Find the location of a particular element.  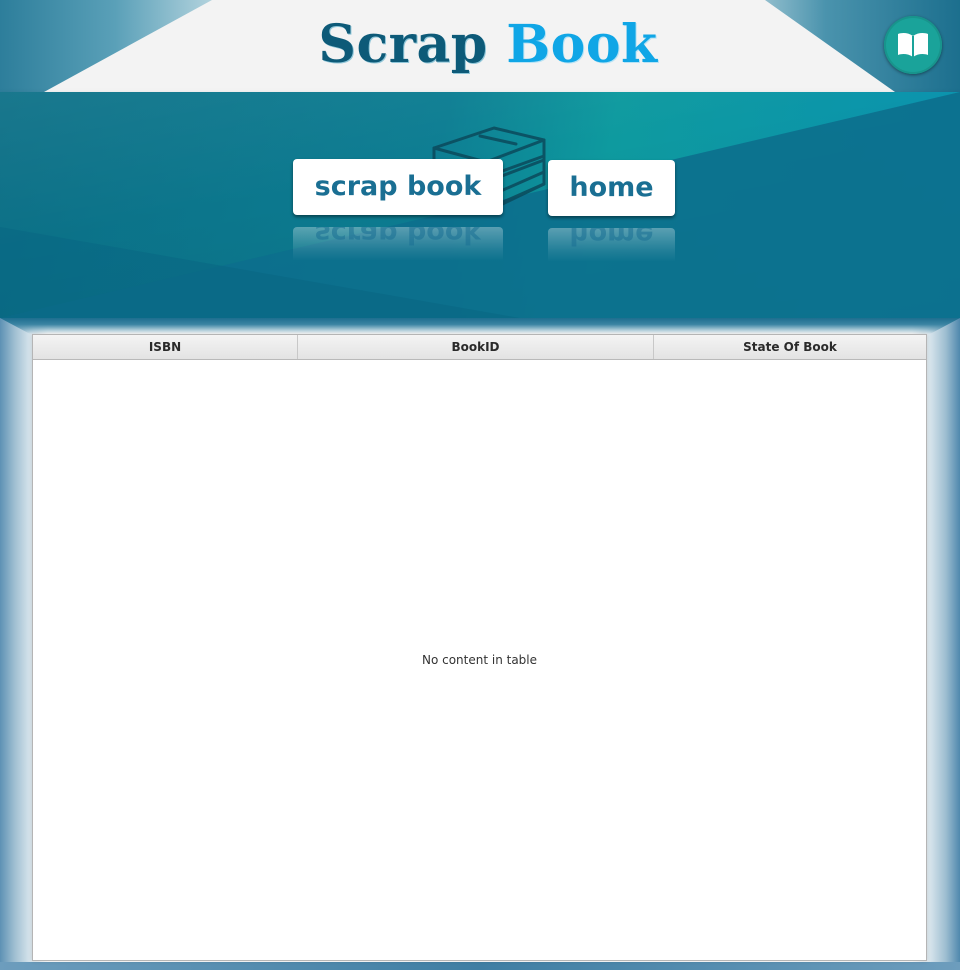

table-header: ISBN BookID State Of Book is located at coordinates (479, 347).